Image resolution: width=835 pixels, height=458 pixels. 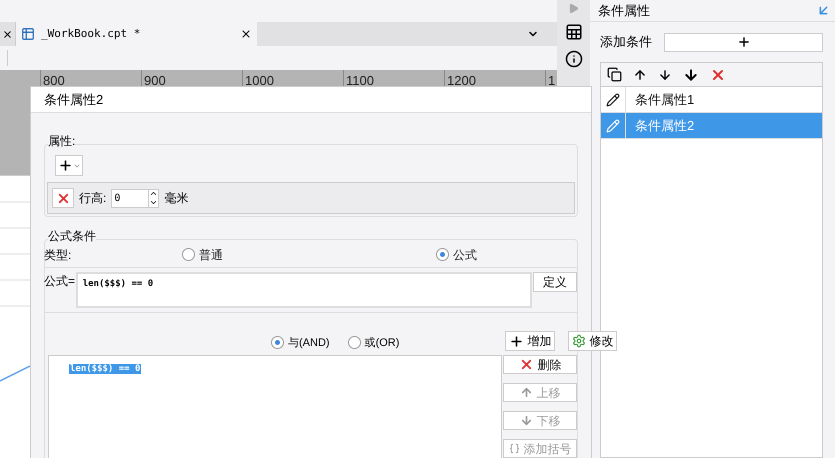 What do you see at coordinates (530, 341) in the screenshot?
I see `action-button: 增加` at bounding box center [530, 341].